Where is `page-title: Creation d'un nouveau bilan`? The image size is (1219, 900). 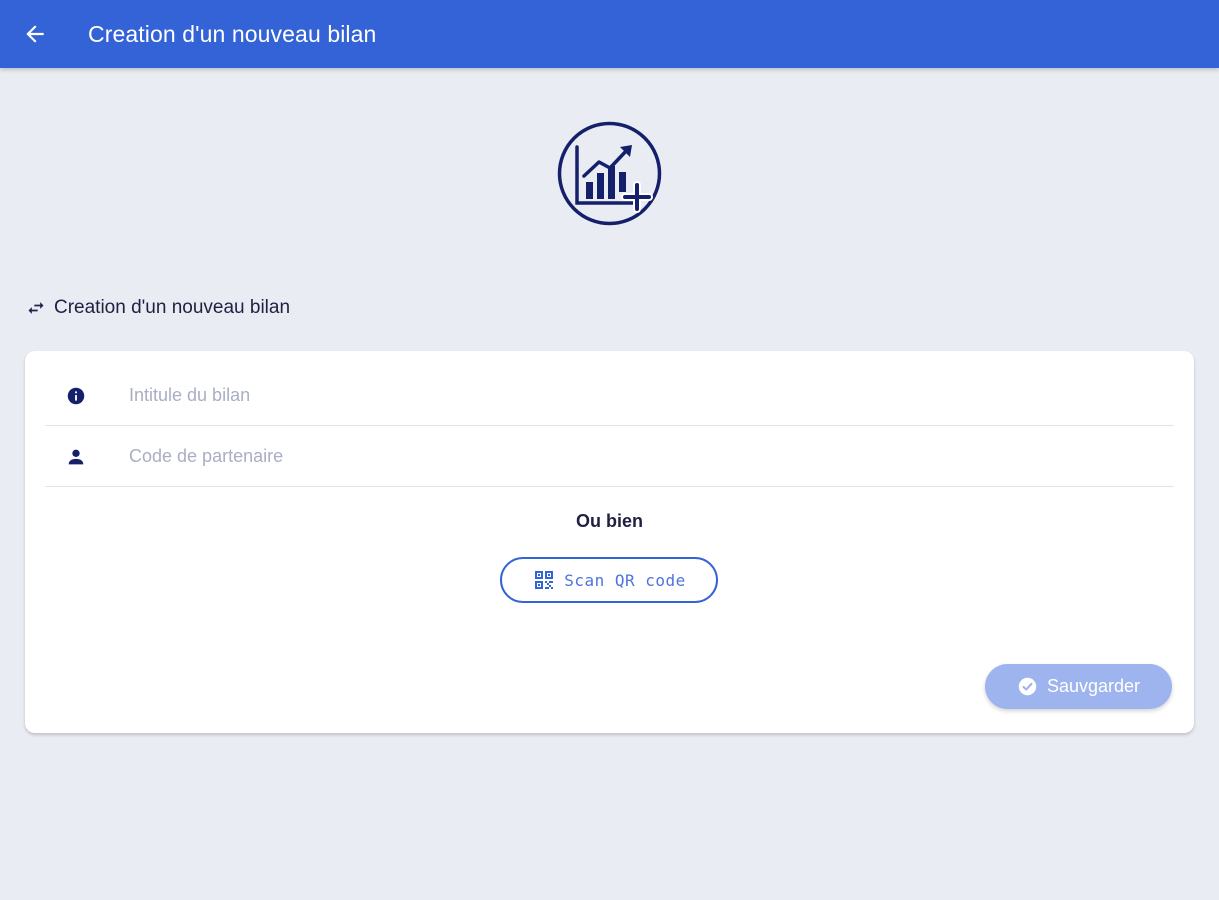
page-title: Creation d'un nouveau bilan is located at coordinates (232, 33).